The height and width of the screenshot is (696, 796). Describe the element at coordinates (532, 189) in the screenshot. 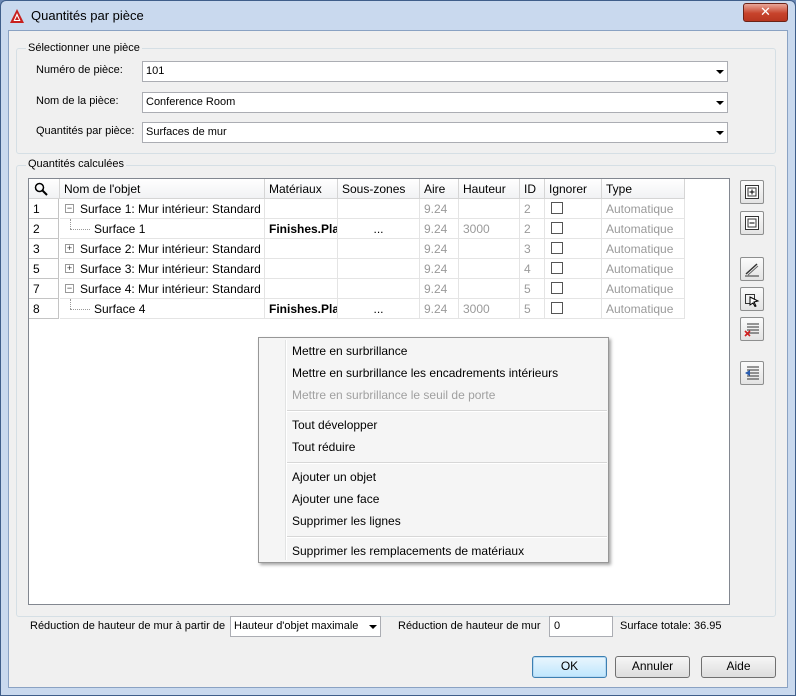

I see `column-header-id: ID` at that location.